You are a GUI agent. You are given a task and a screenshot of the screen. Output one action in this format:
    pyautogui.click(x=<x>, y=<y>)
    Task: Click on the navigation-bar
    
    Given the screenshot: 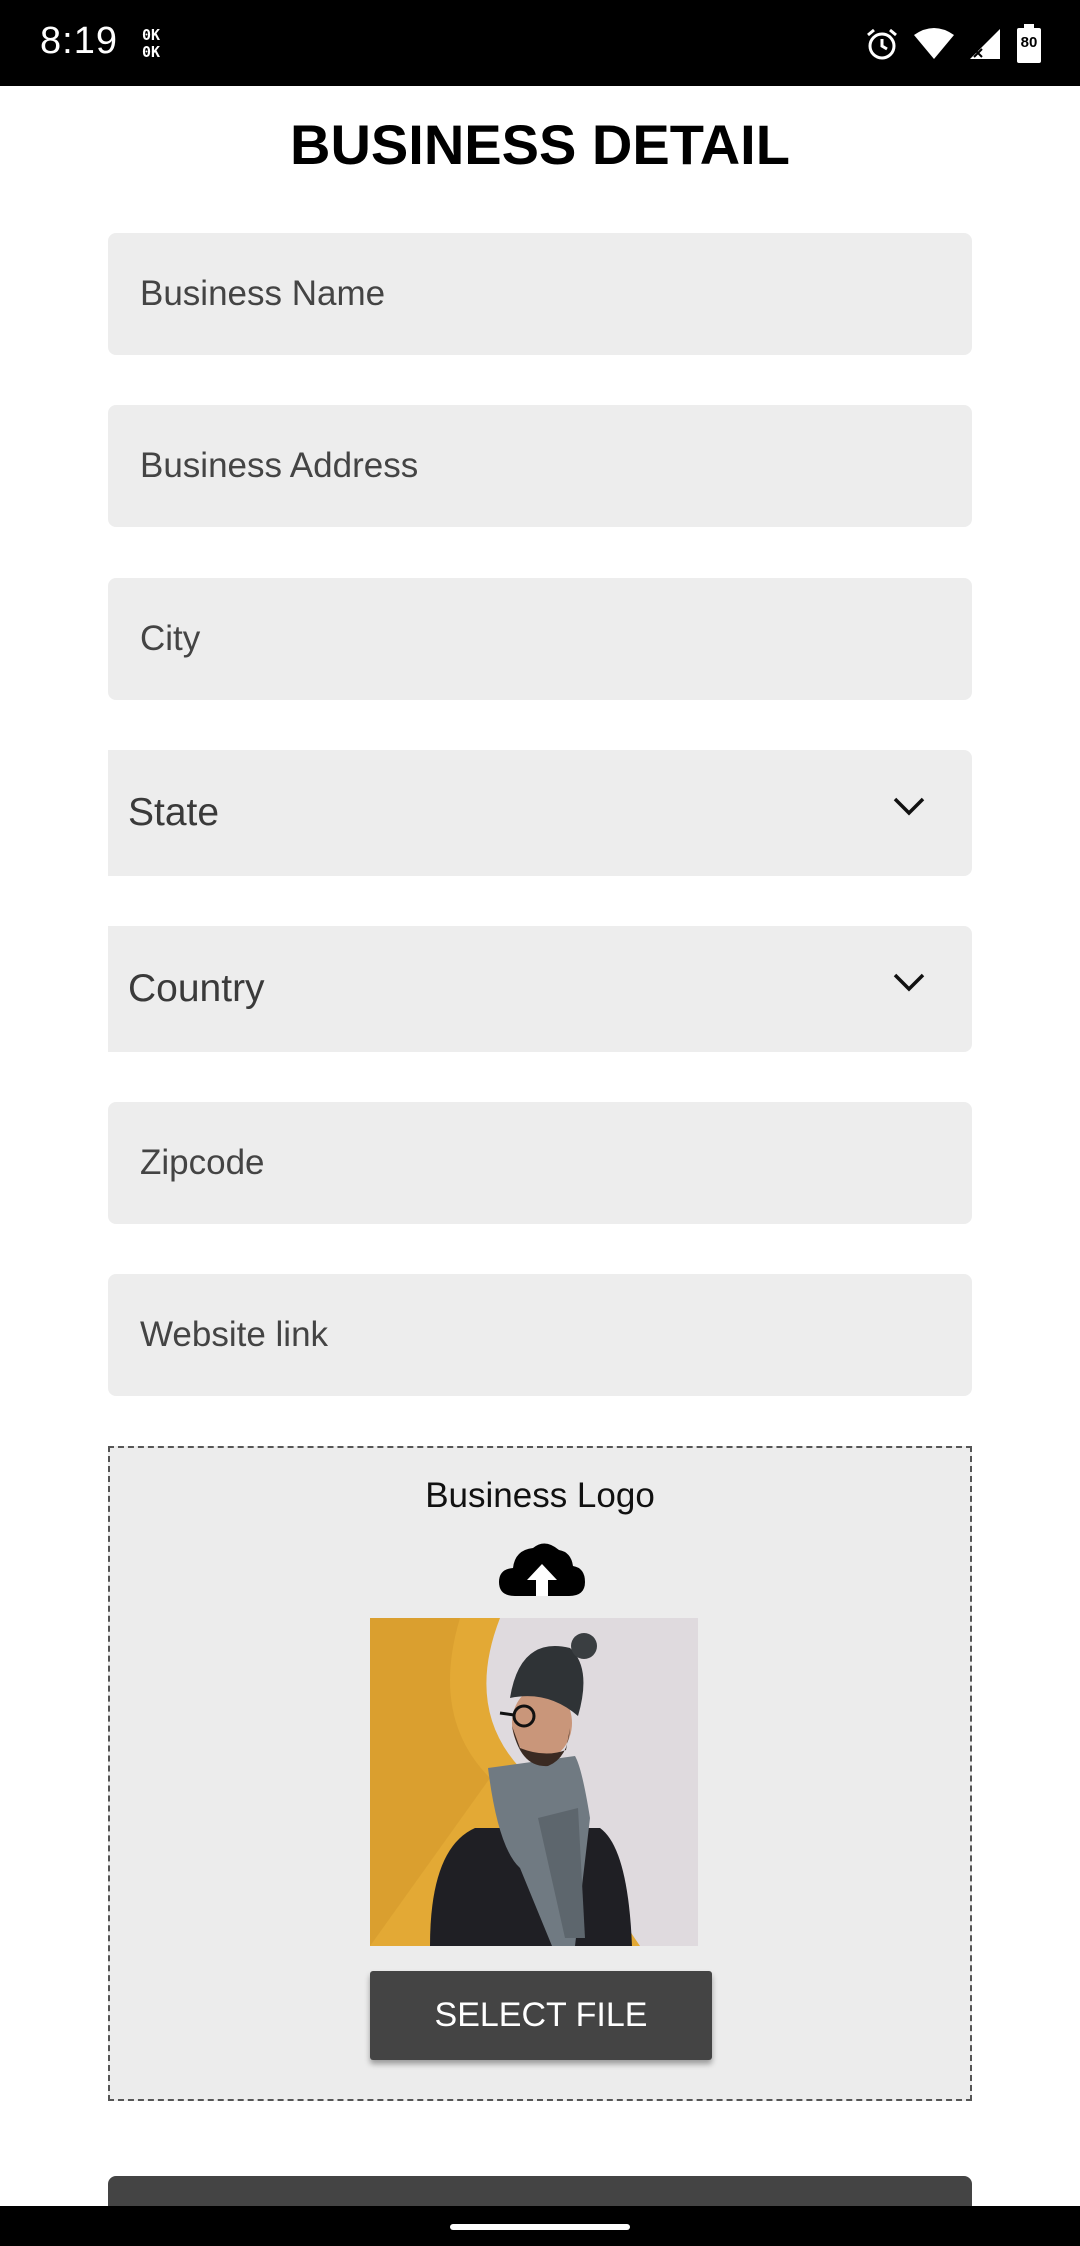 What is the action you would take?
    pyautogui.click(x=540, y=2226)
    